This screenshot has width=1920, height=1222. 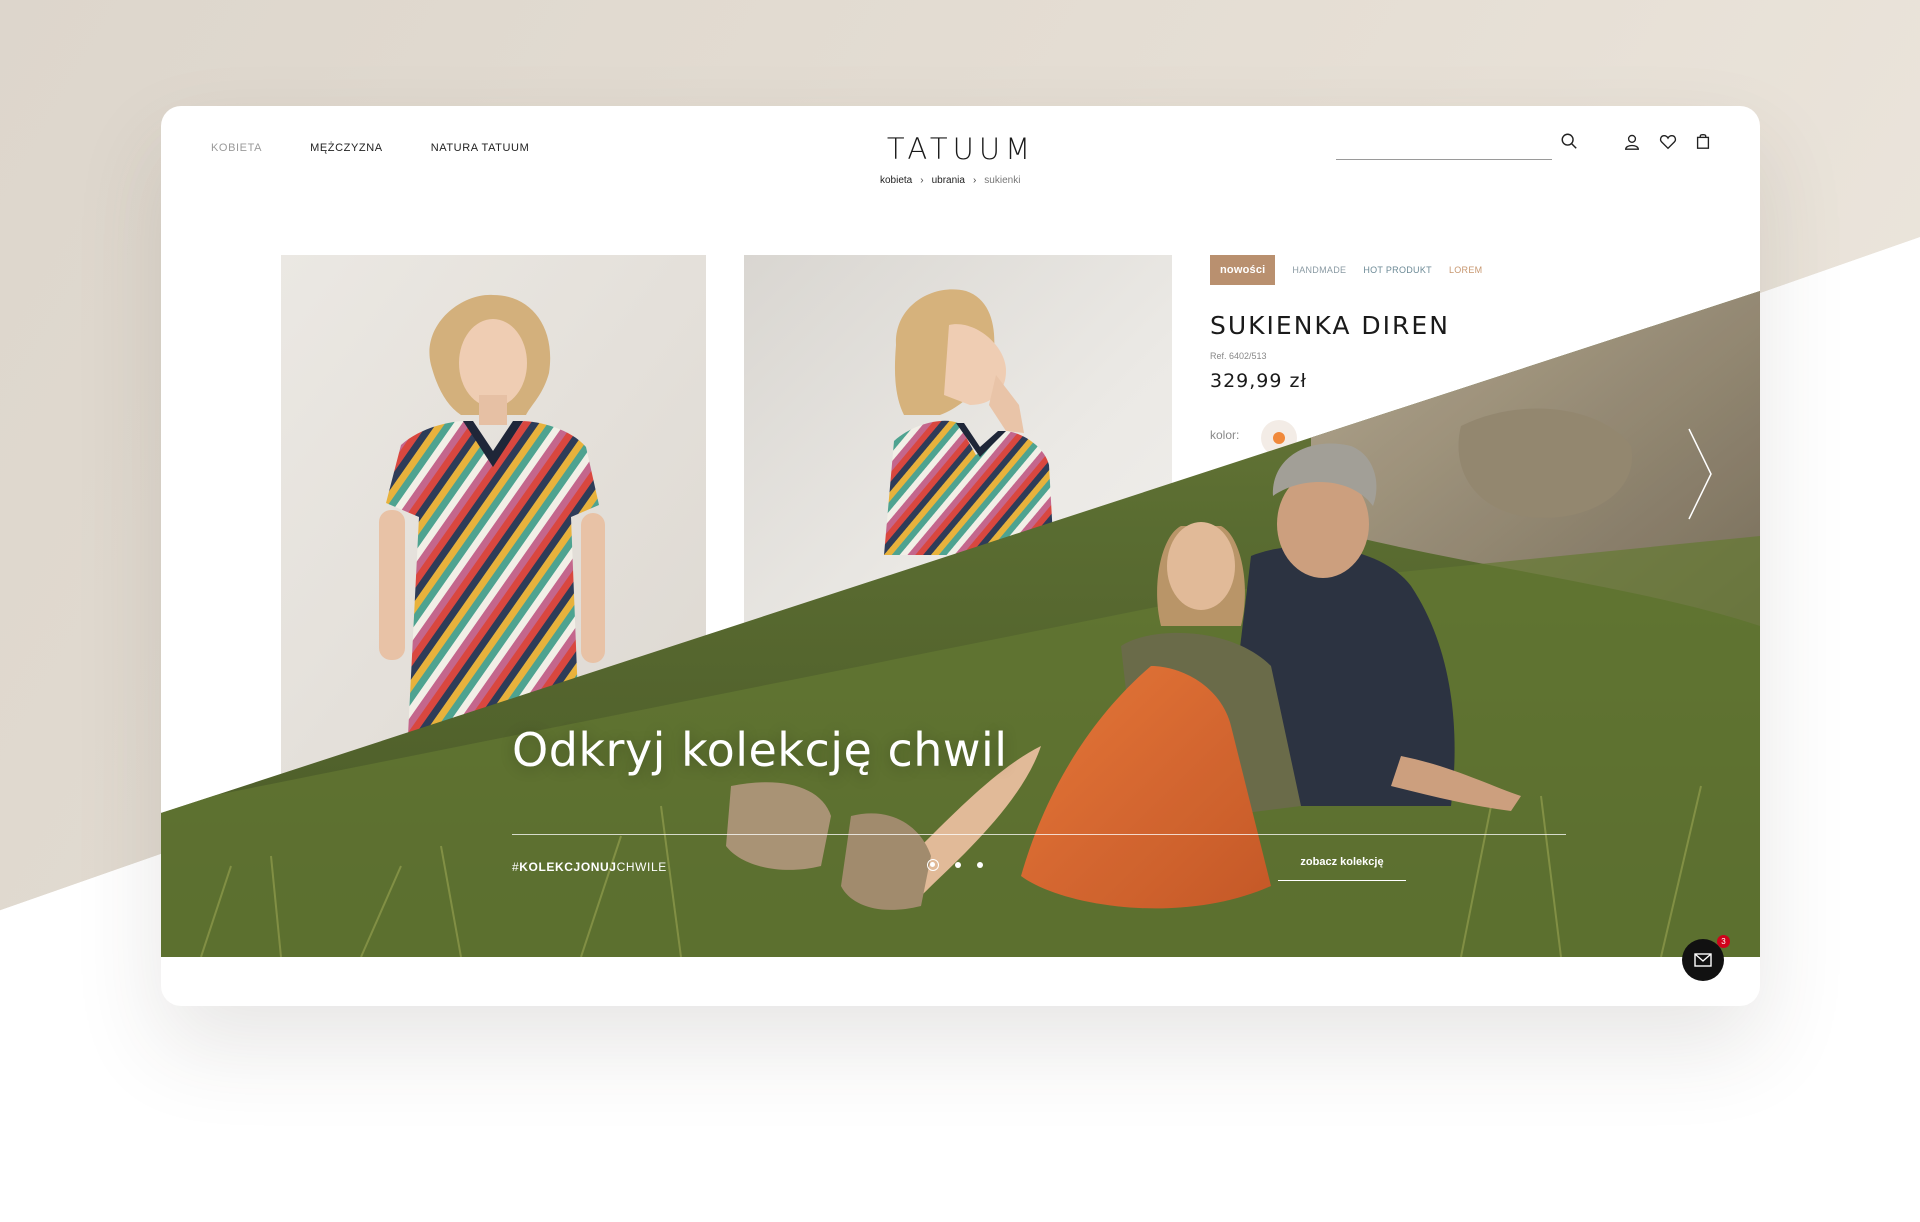 What do you see at coordinates (1258, 381) in the screenshot?
I see `product-price: 329,99 zł` at bounding box center [1258, 381].